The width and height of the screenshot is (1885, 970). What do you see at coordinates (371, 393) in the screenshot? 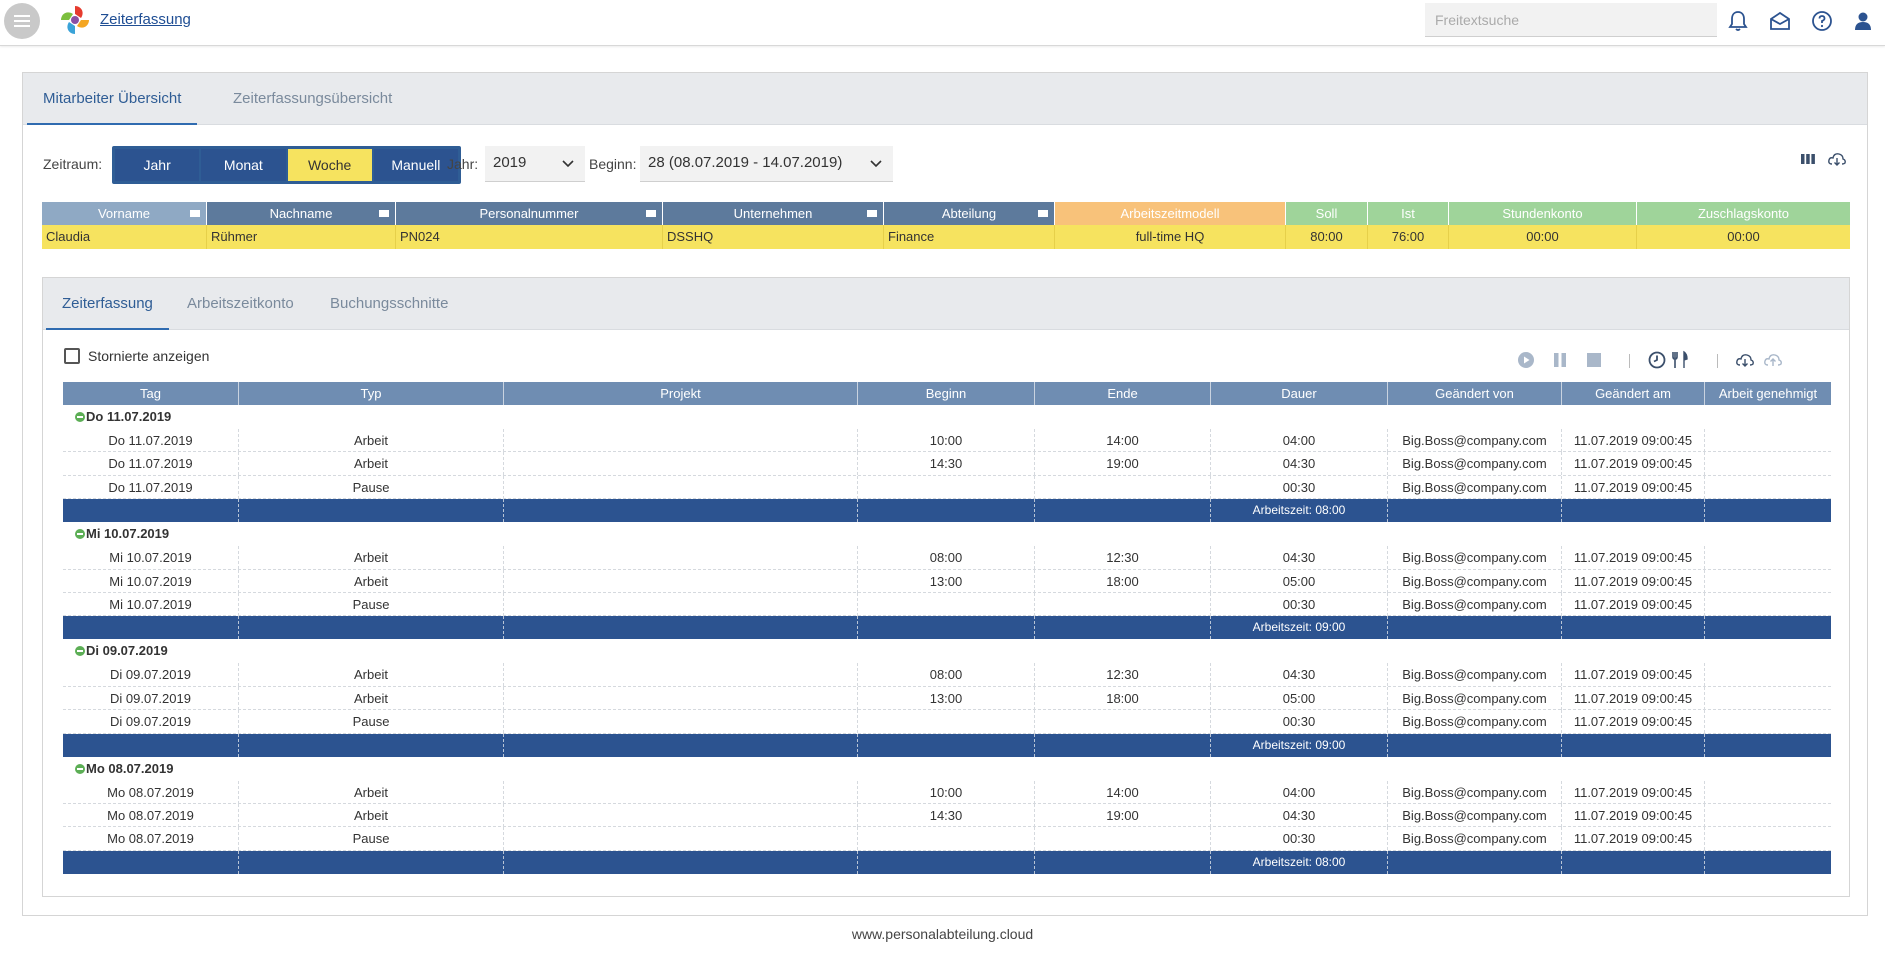
I see `col-typ: Typ` at bounding box center [371, 393].